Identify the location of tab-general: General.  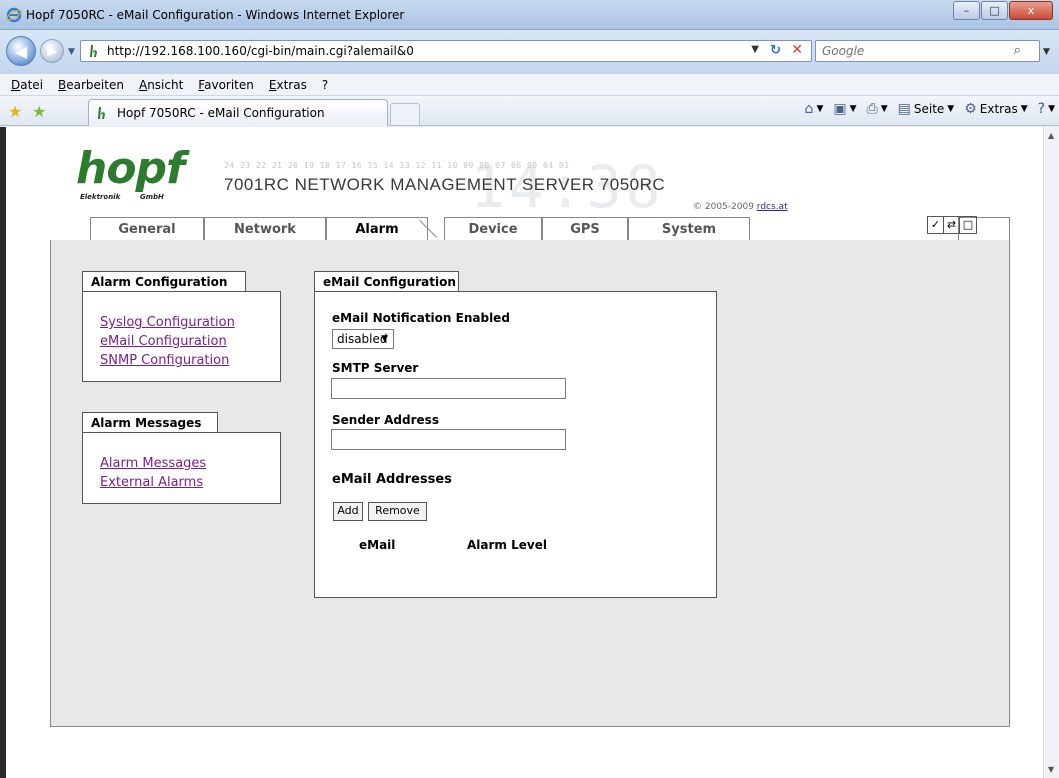
(147, 229).